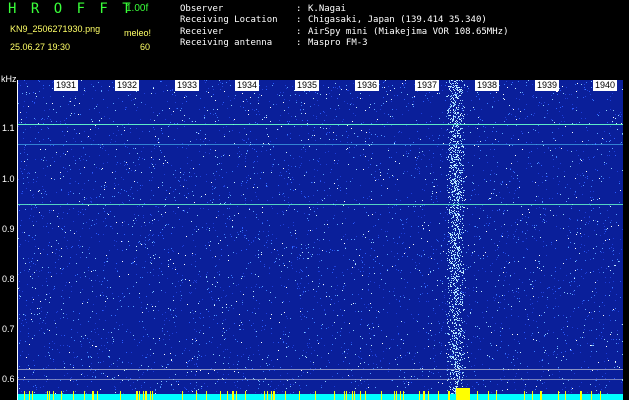 The height and width of the screenshot is (400, 629). I want to click on info-value: AirSpy mini (Miakejima VOR 108.65MHz), so click(408, 31).